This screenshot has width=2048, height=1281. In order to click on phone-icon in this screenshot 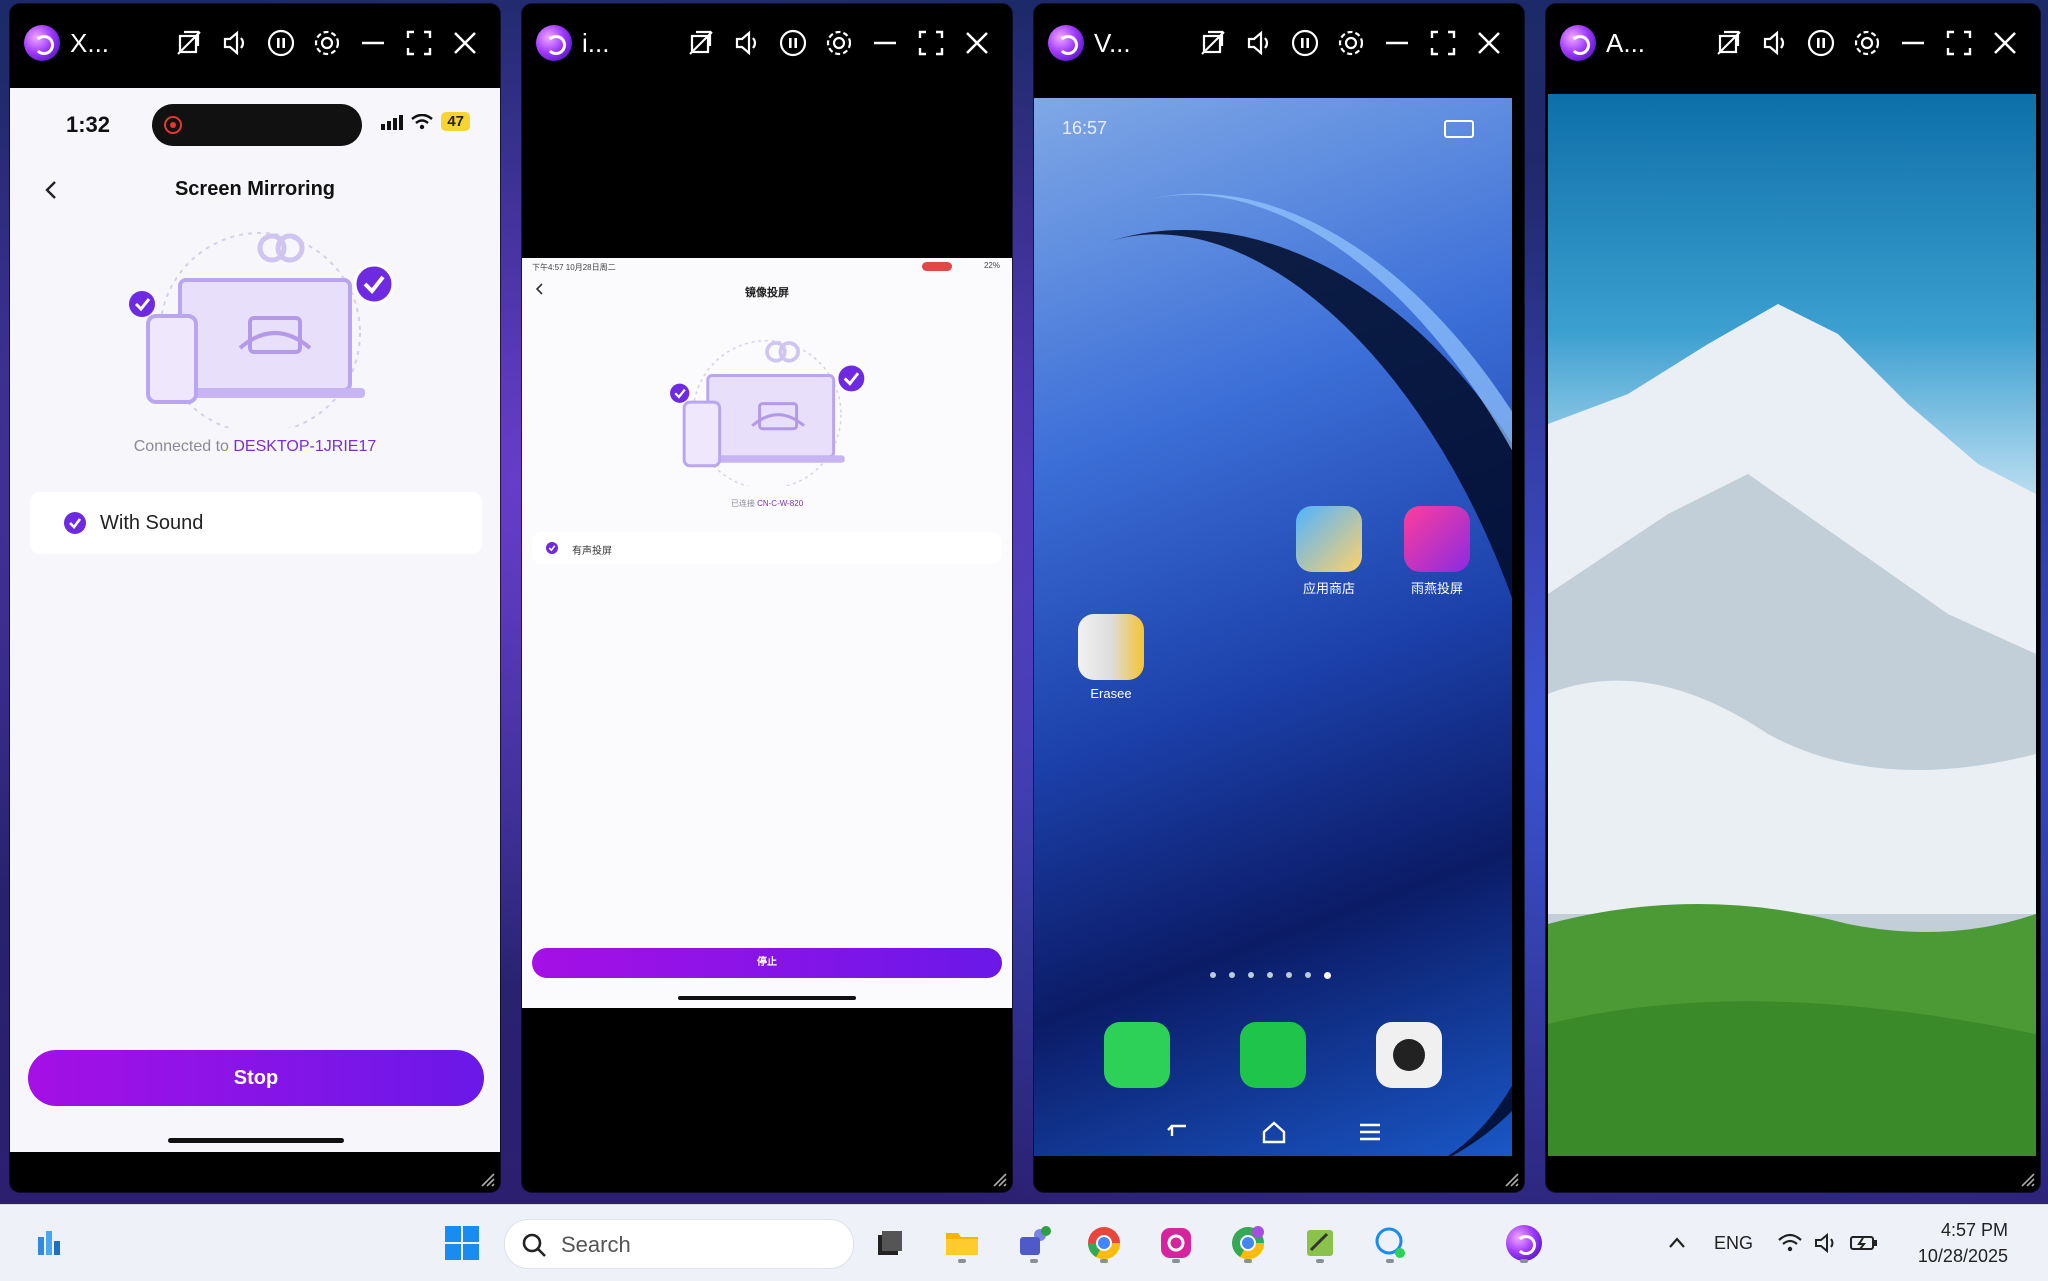, I will do `click(1137, 1055)`.